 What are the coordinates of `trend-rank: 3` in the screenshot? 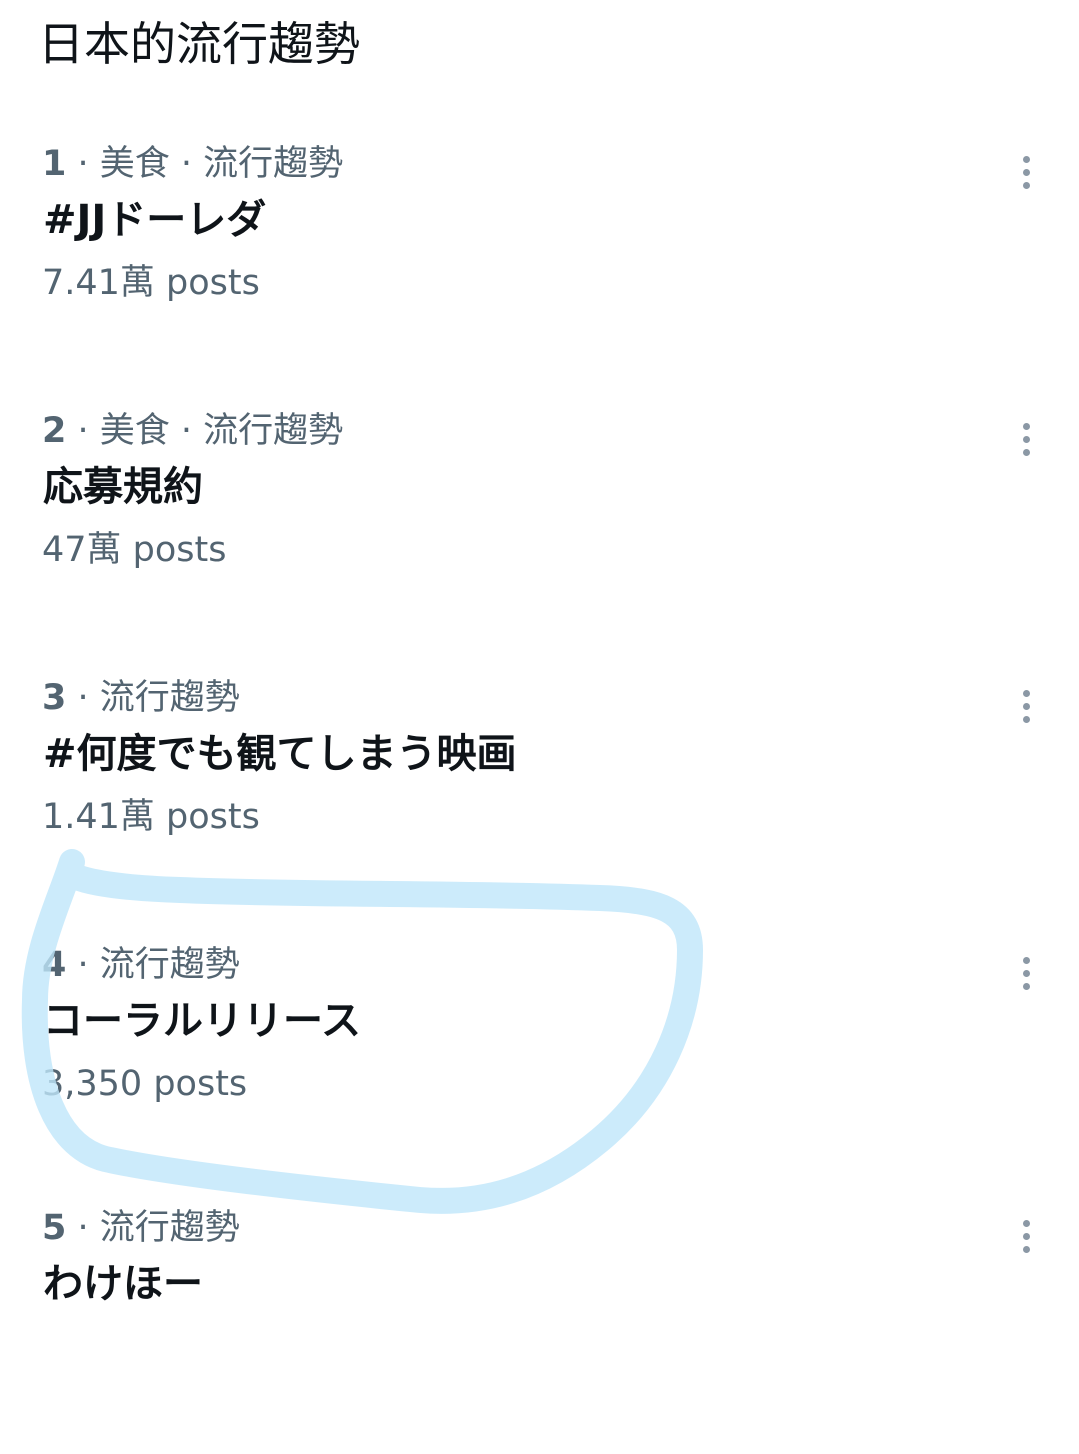 It's located at (54, 698).